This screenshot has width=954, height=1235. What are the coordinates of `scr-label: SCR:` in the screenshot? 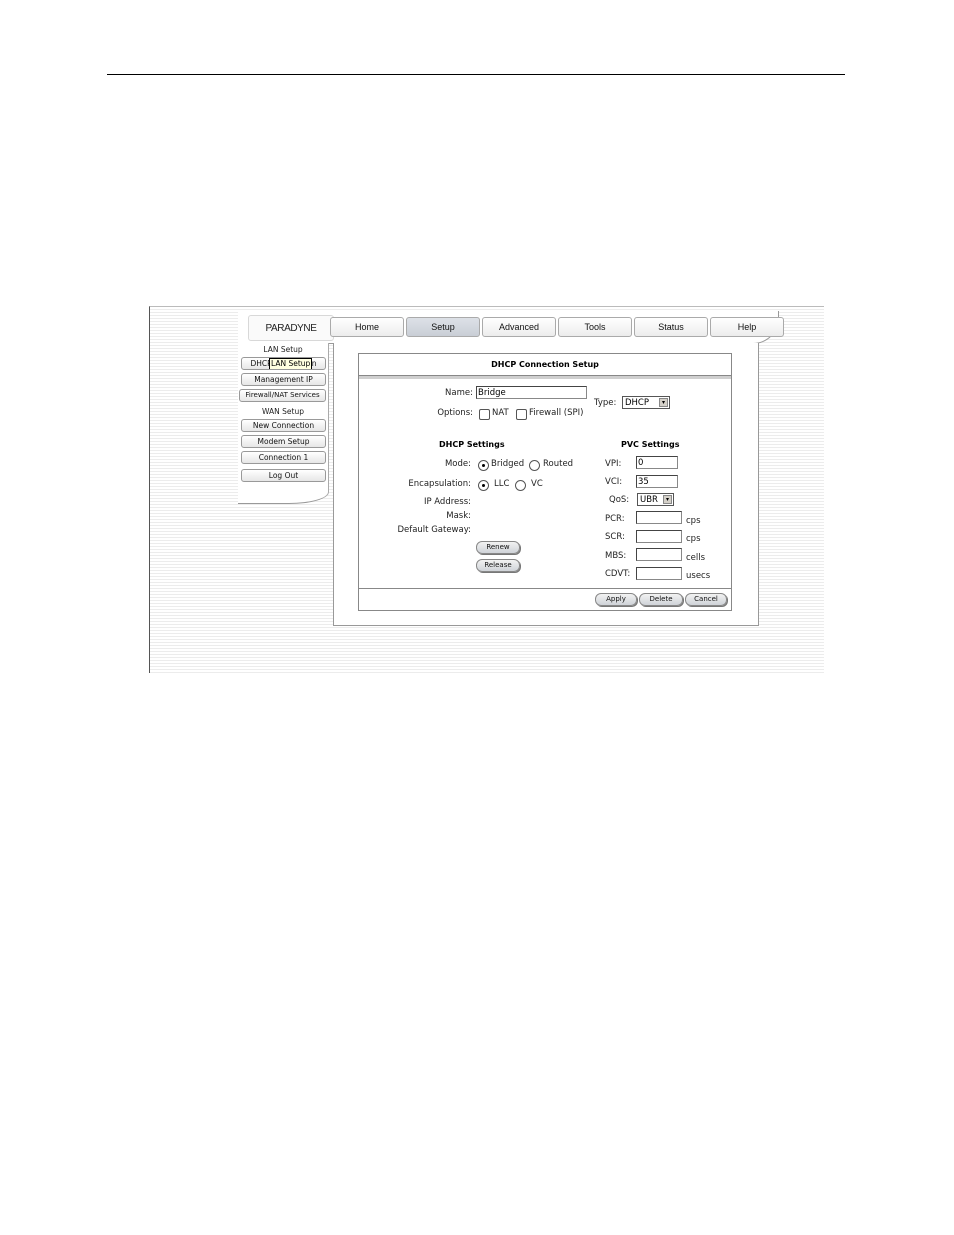 It's located at (615, 537).